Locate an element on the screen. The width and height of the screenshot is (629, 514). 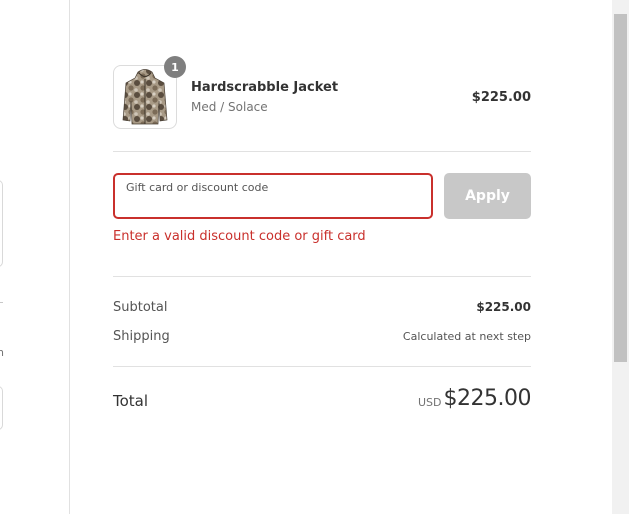
camo-jacket-icon is located at coordinates (145, 97).